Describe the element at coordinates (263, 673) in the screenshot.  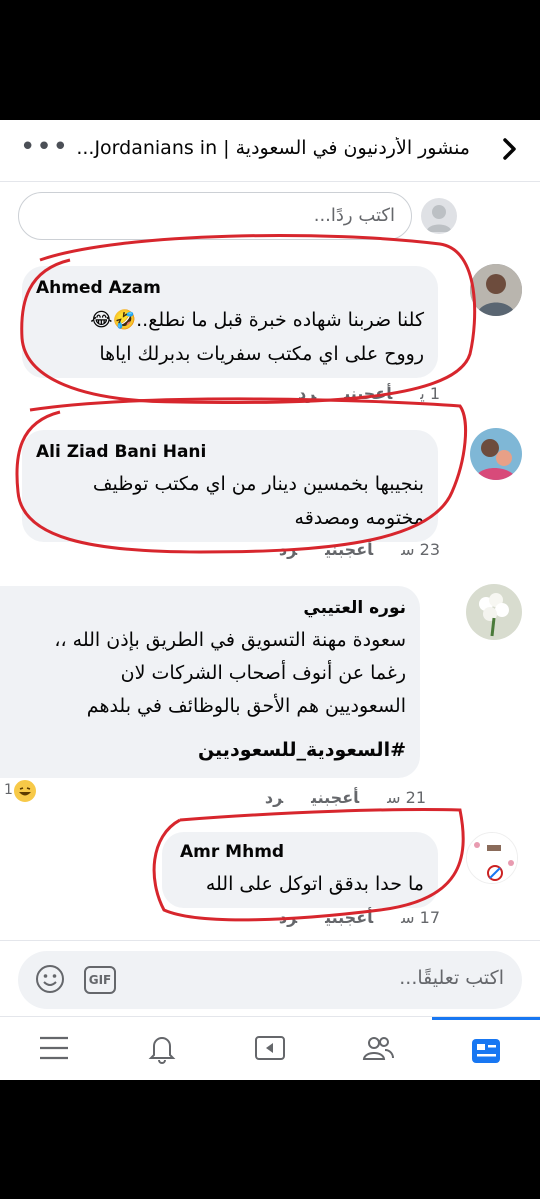
I see `comment-line: رغما عن أنوف أصحاب الشركات لان` at that location.